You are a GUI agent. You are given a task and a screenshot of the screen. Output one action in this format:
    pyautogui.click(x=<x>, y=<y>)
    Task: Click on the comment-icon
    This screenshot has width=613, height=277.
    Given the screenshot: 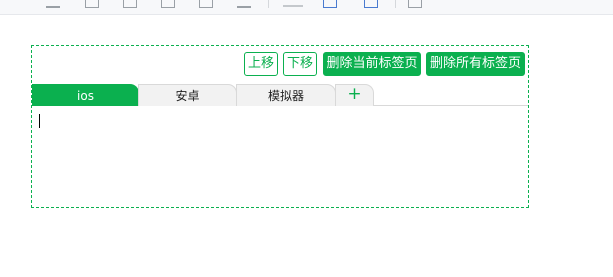 What is the action you would take?
    pyautogui.click(x=92, y=4)
    